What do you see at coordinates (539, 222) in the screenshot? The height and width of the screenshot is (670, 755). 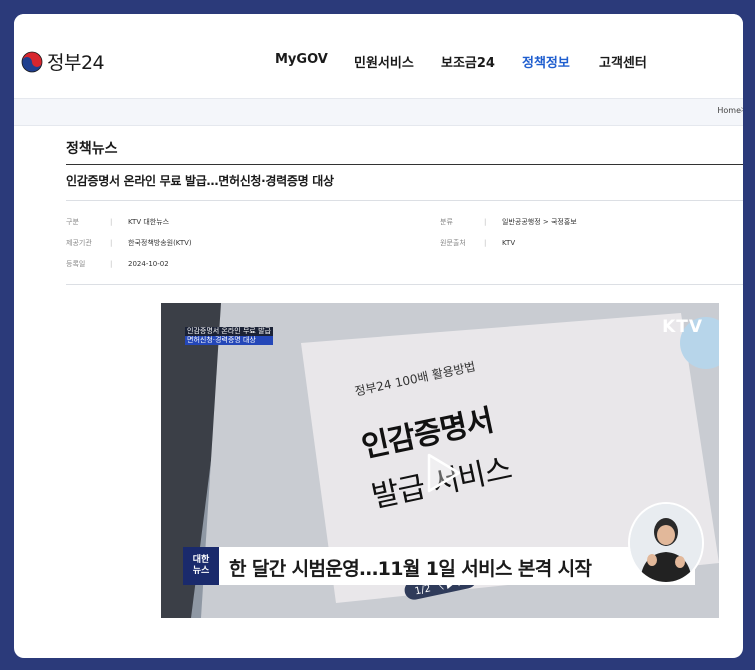 I see `meta-type-value: 일반공공행정 > 국정홍보` at bounding box center [539, 222].